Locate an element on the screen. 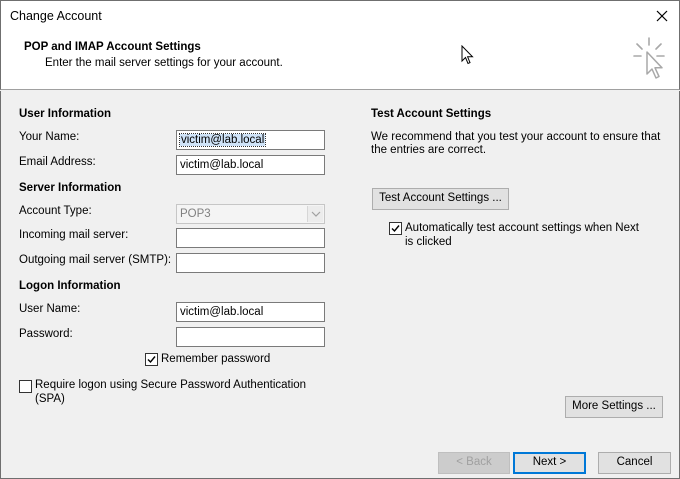  auto-test-checkbox is located at coordinates (395, 228).